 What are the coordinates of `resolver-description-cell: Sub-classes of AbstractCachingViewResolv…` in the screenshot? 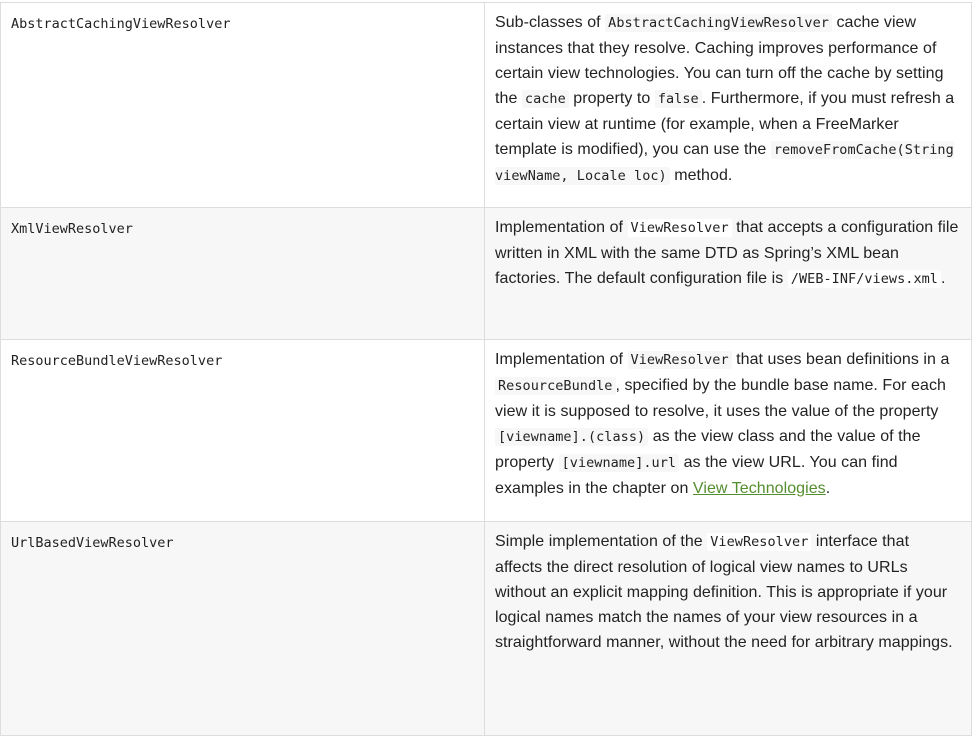 It's located at (728, 105).